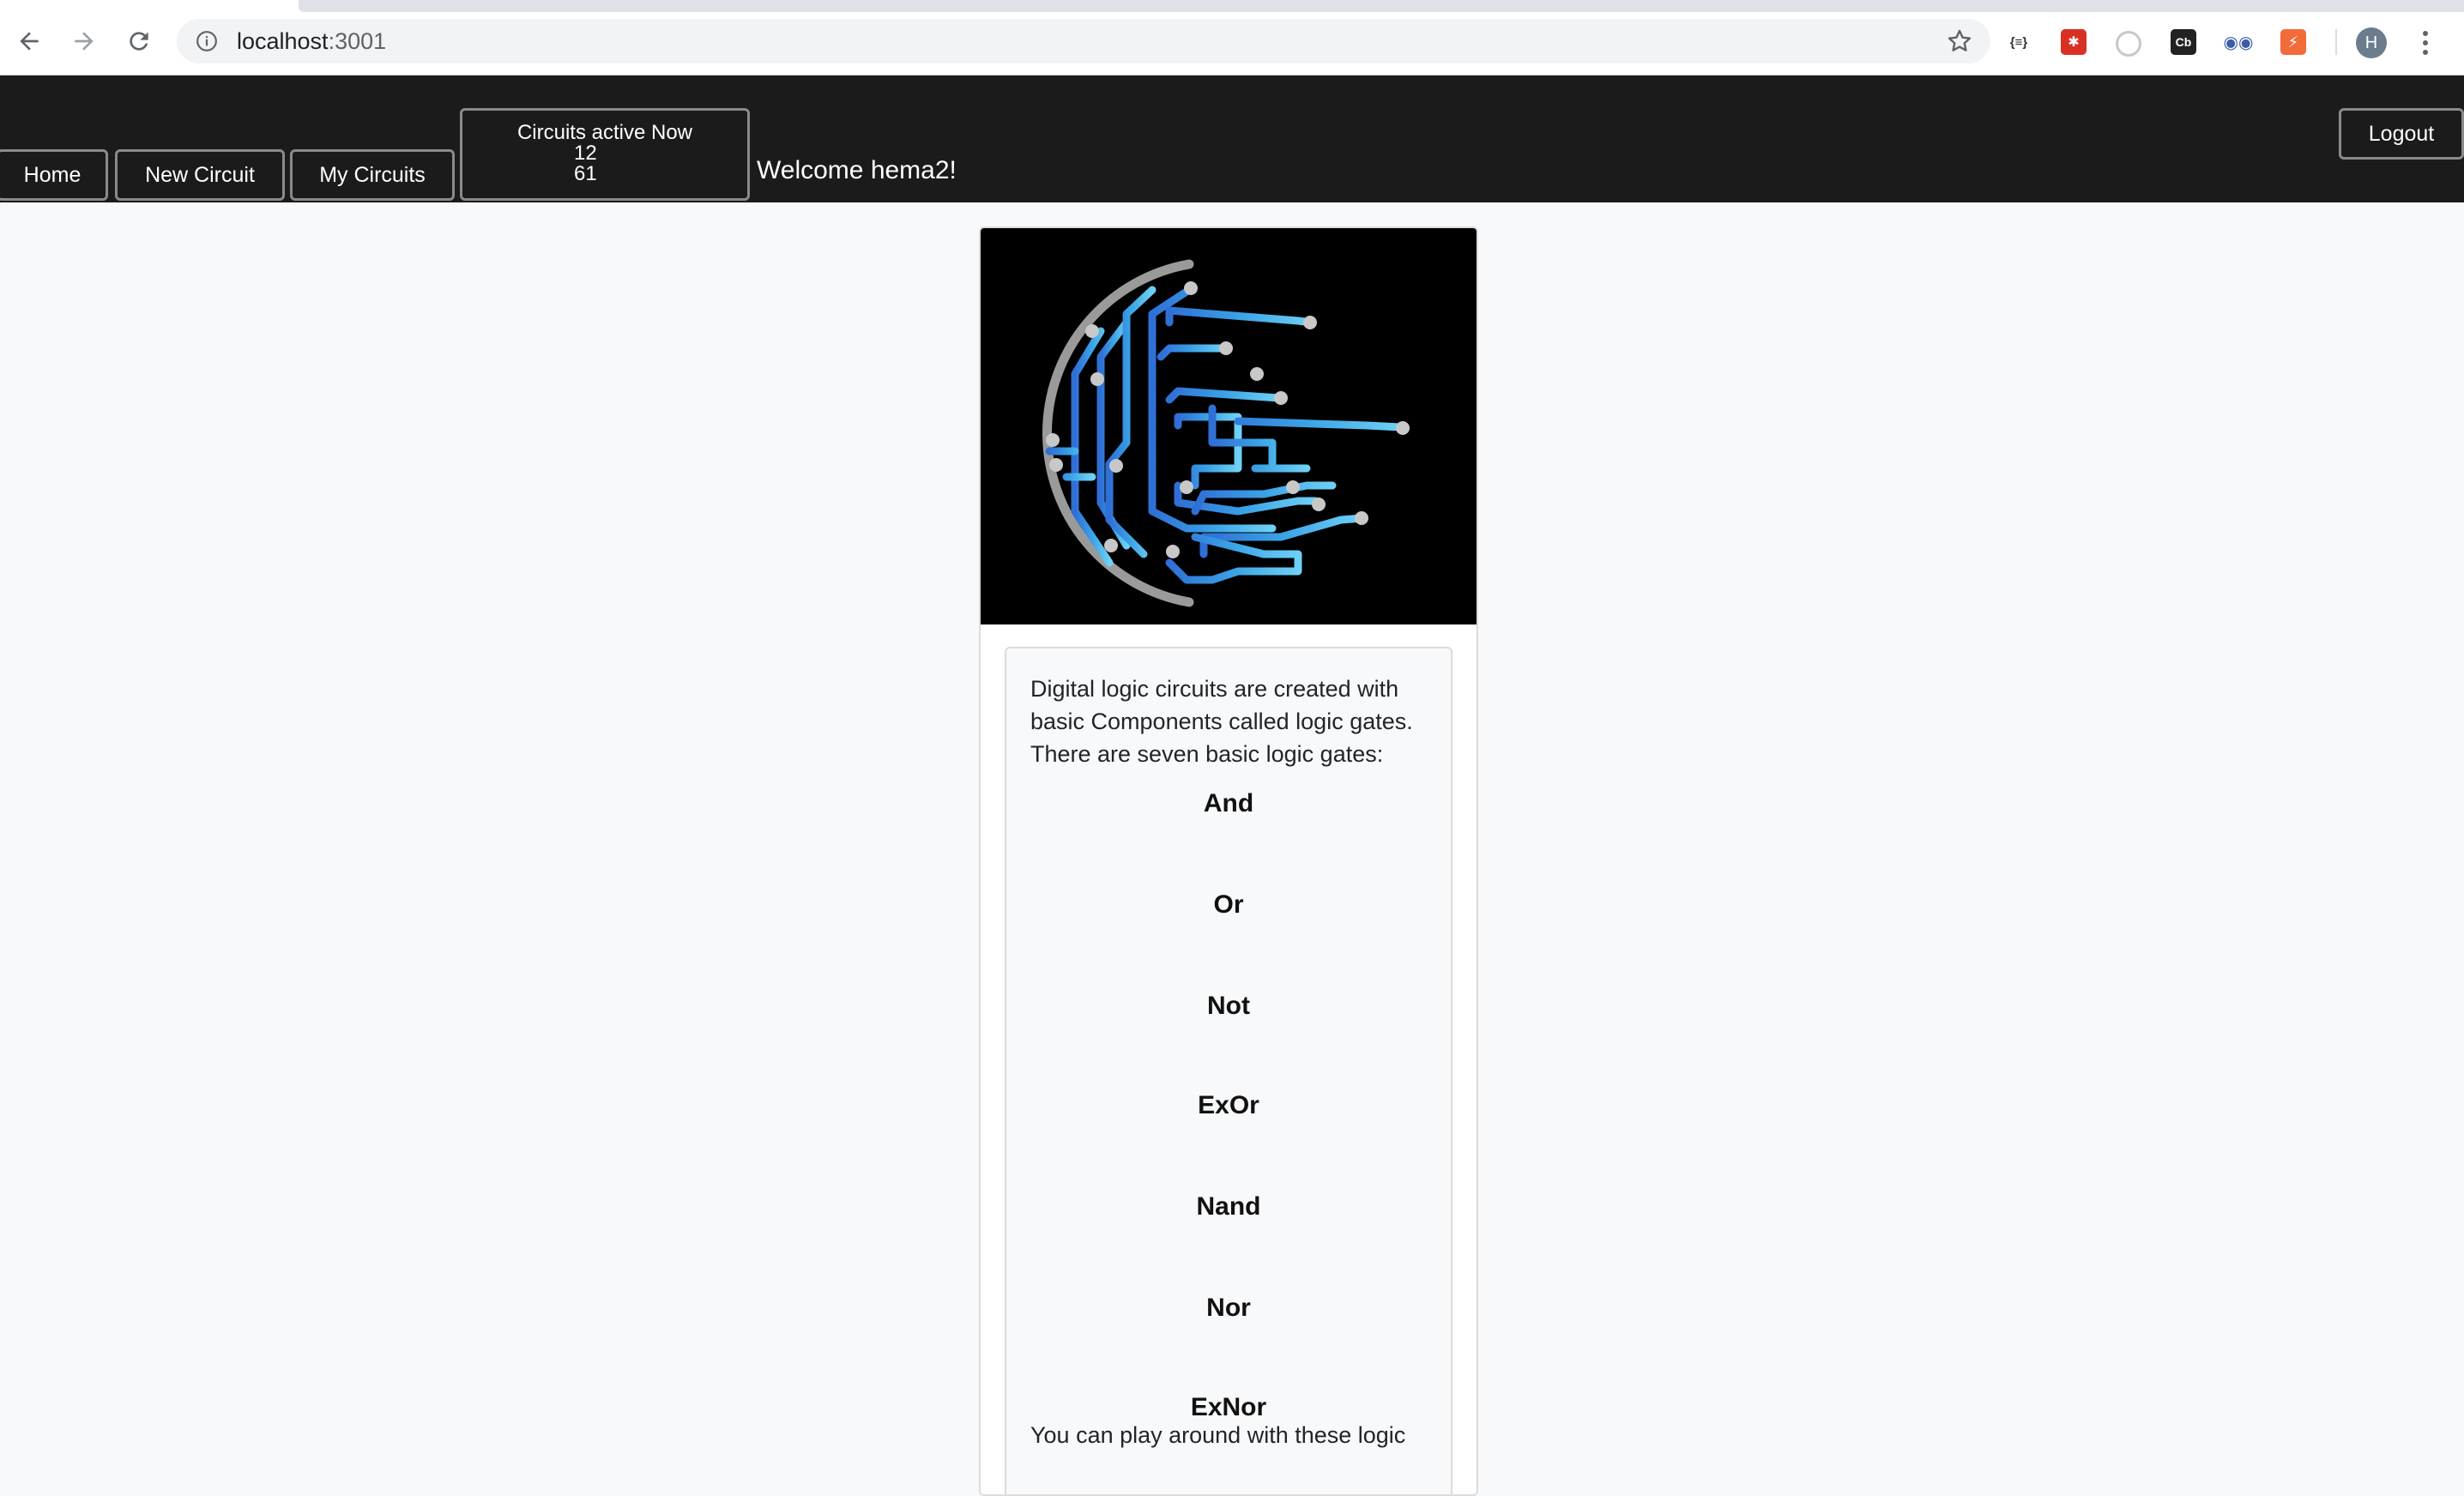 This screenshot has width=2464, height=1496. I want to click on url-text: localhost:3001, so click(311, 41).